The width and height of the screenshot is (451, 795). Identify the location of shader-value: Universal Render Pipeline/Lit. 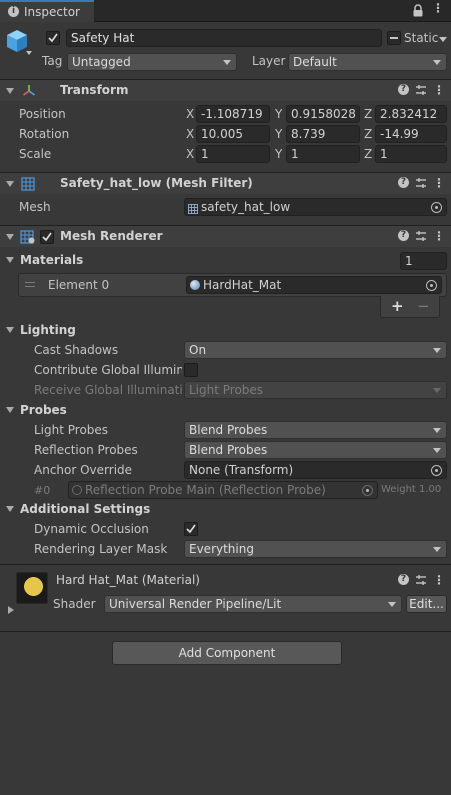
(195, 604).